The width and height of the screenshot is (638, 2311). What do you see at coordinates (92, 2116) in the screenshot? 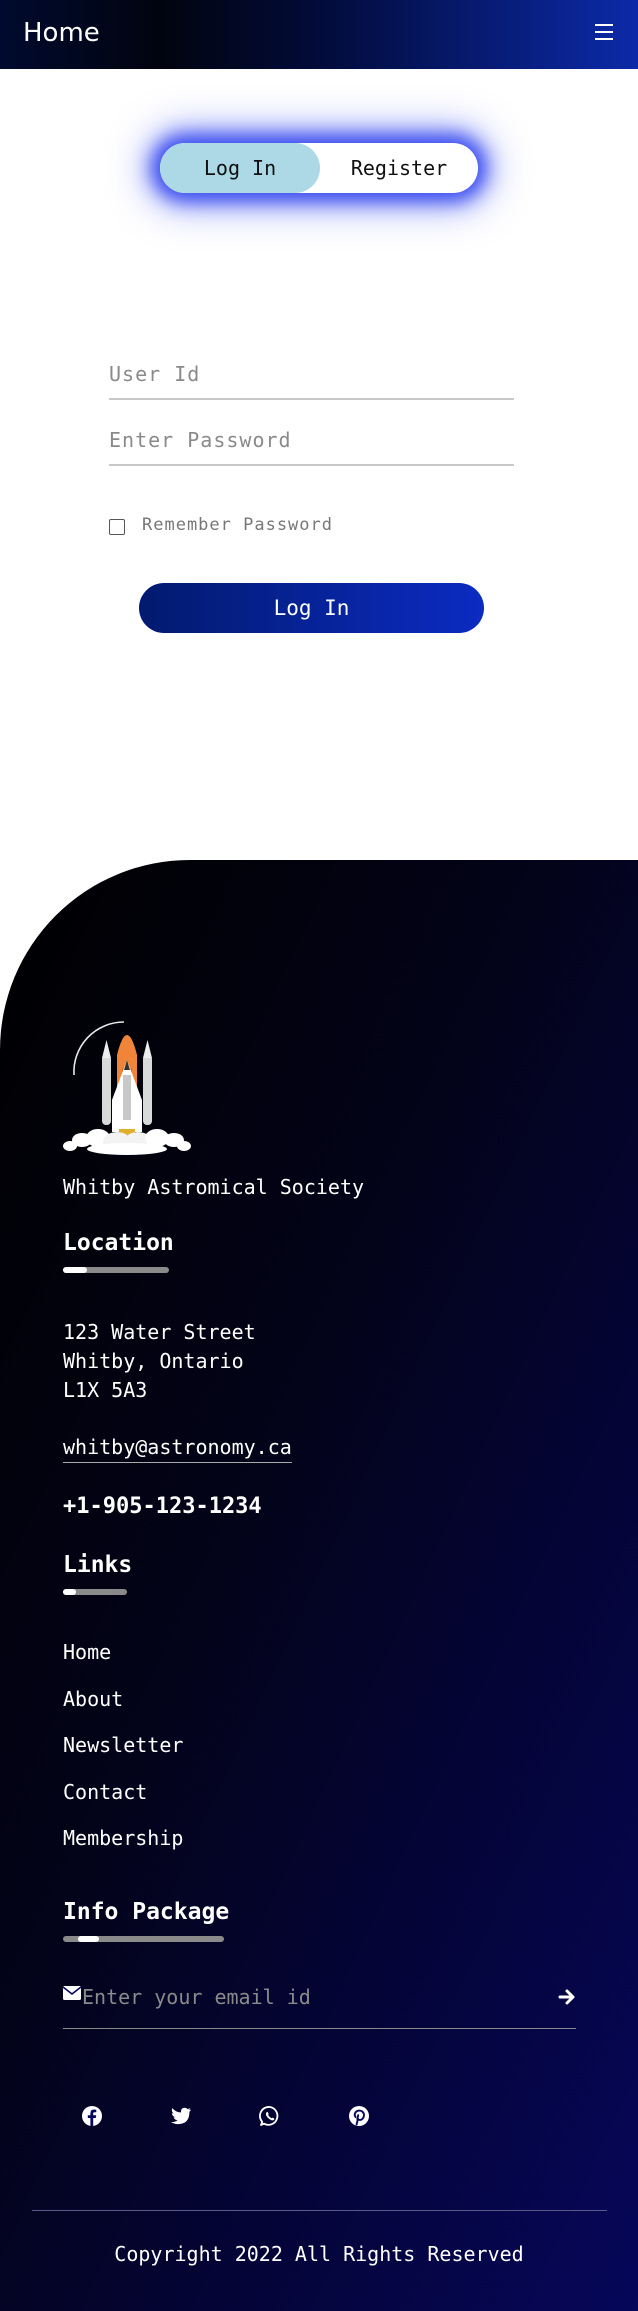
I see `facebook-icon` at bounding box center [92, 2116].